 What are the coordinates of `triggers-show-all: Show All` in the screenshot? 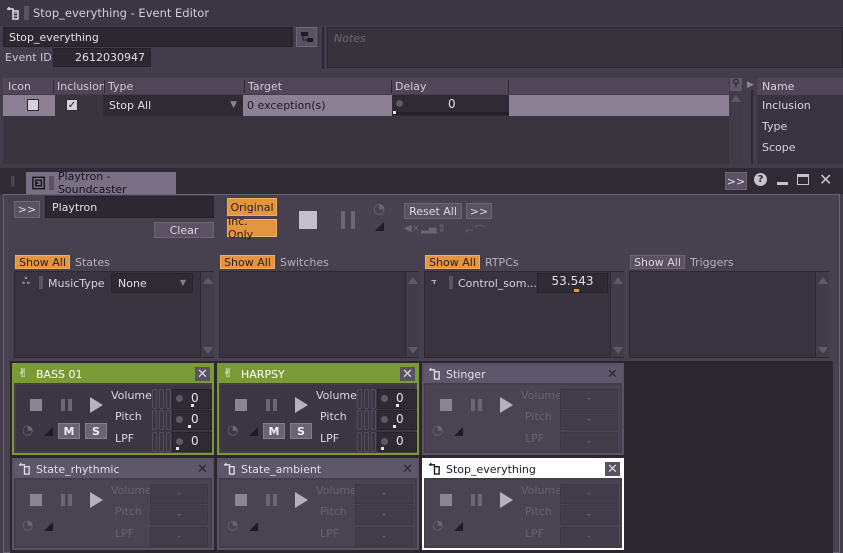 It's located at (657, 262).